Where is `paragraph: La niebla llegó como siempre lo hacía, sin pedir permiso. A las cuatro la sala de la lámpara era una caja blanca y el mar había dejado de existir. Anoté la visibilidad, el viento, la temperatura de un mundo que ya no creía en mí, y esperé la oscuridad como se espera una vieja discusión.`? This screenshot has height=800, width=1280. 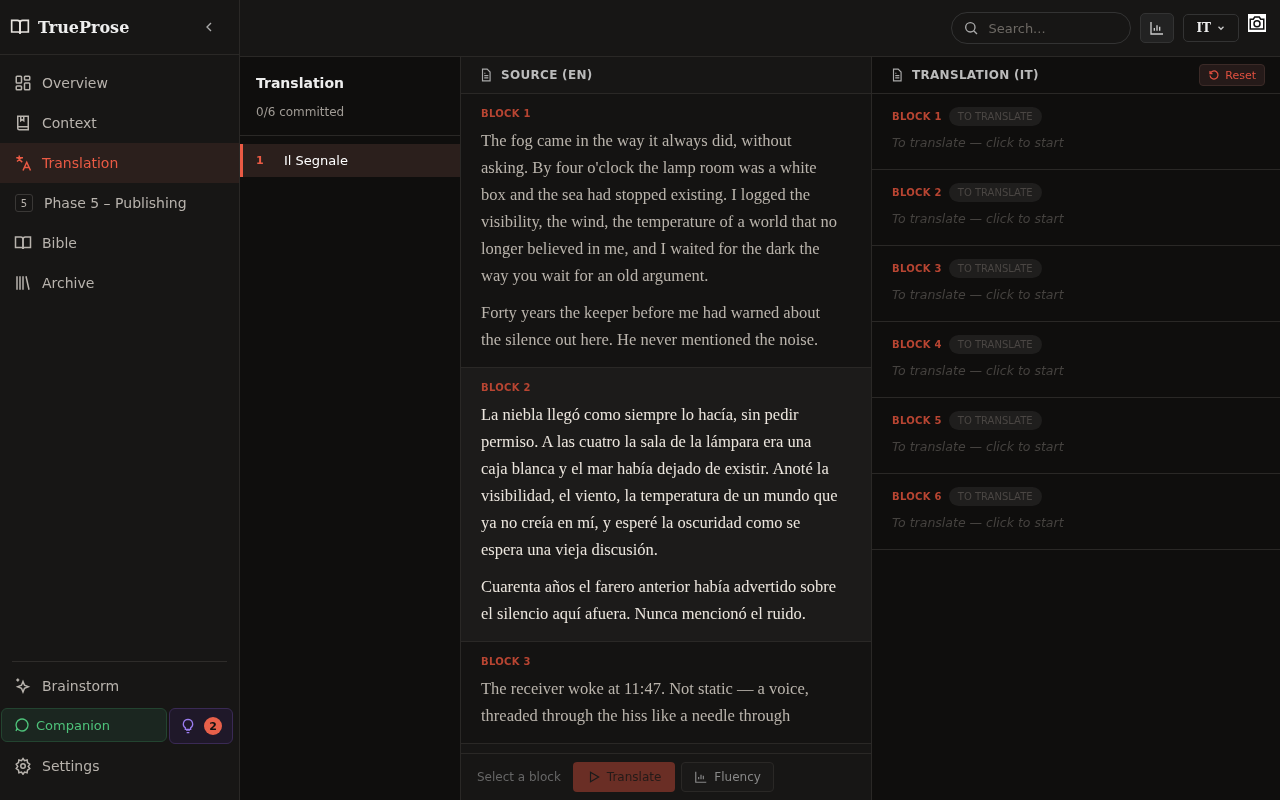 paragraph: La niebla llegó como siempre lo hacía, sin pedir permiso. A las cuatro la sala de la lámpara era una caja blanca y el mar había dejado de existir. Anoté la visibilidad, el viento, la temperatura de un mundo que ya no creía en mí, y esperé la oscuridad como se espera una vieja discusión. is located at coordinates (660, 482).